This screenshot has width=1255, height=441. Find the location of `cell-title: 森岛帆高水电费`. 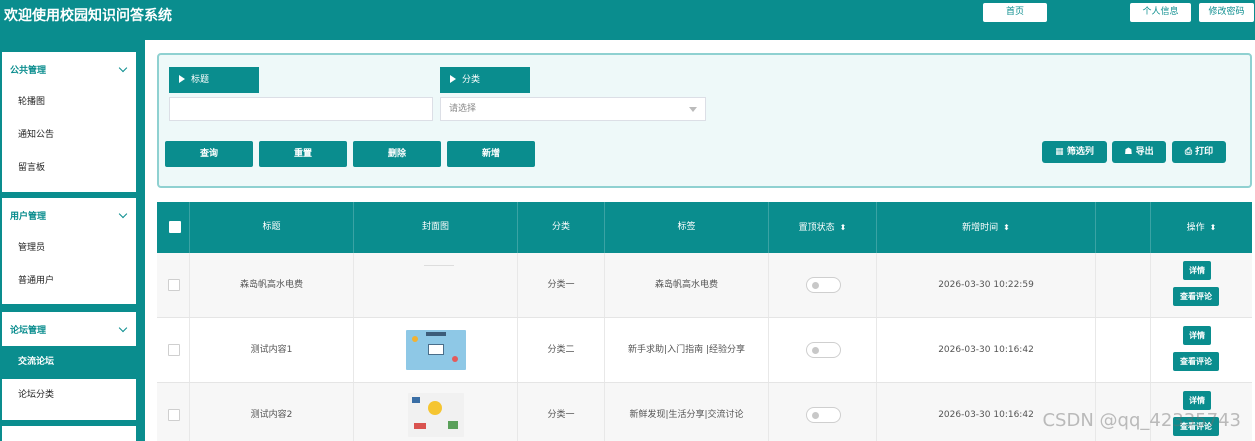

cell-title: 森岛帆高水电费 is located at coordinates (272, 285).